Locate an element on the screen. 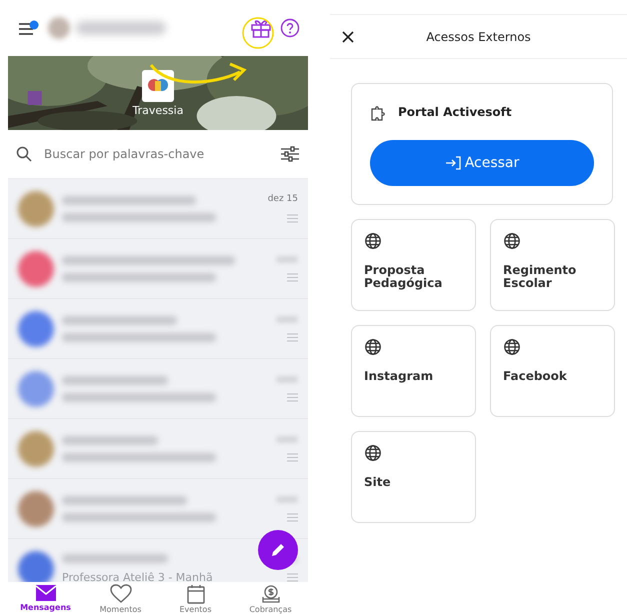 The height and width of the screenshot is (614, 627). message-subtitle: Professora Ateliê 3 - Manhã is located at coordinates (138, 576).